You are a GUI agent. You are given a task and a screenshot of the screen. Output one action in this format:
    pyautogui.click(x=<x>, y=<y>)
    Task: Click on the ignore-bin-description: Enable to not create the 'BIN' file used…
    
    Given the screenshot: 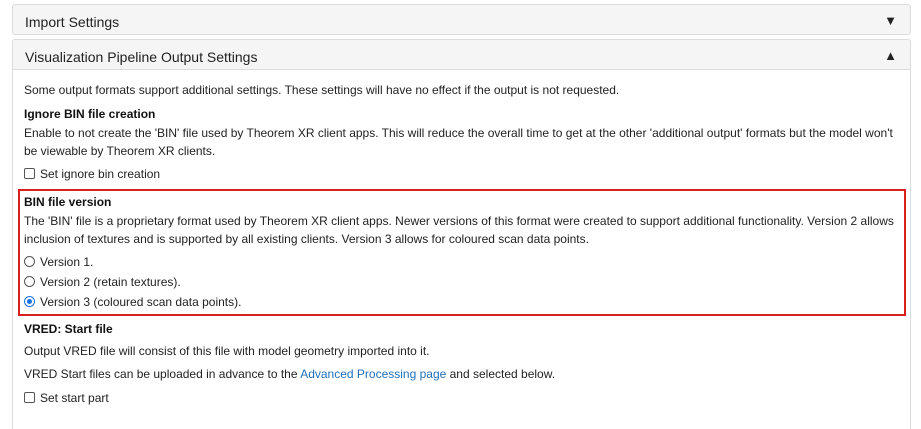 What is the action you would take?
    pyautogui.click(x=458, y=142)
    